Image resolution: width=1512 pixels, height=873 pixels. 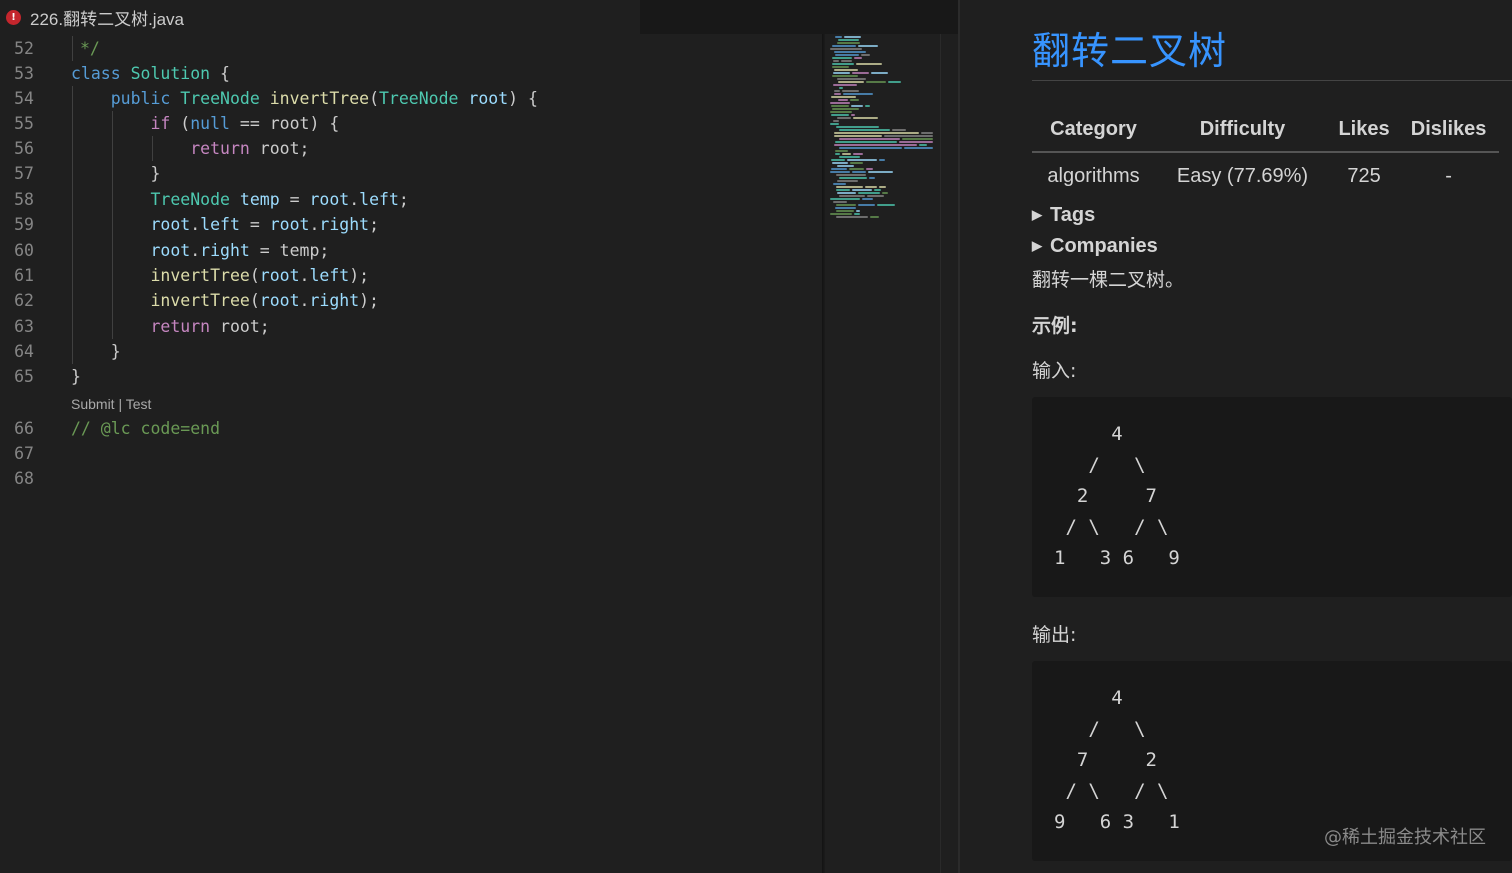 I want to click on cell-category: algorithms, so click(x=1093, y=176).